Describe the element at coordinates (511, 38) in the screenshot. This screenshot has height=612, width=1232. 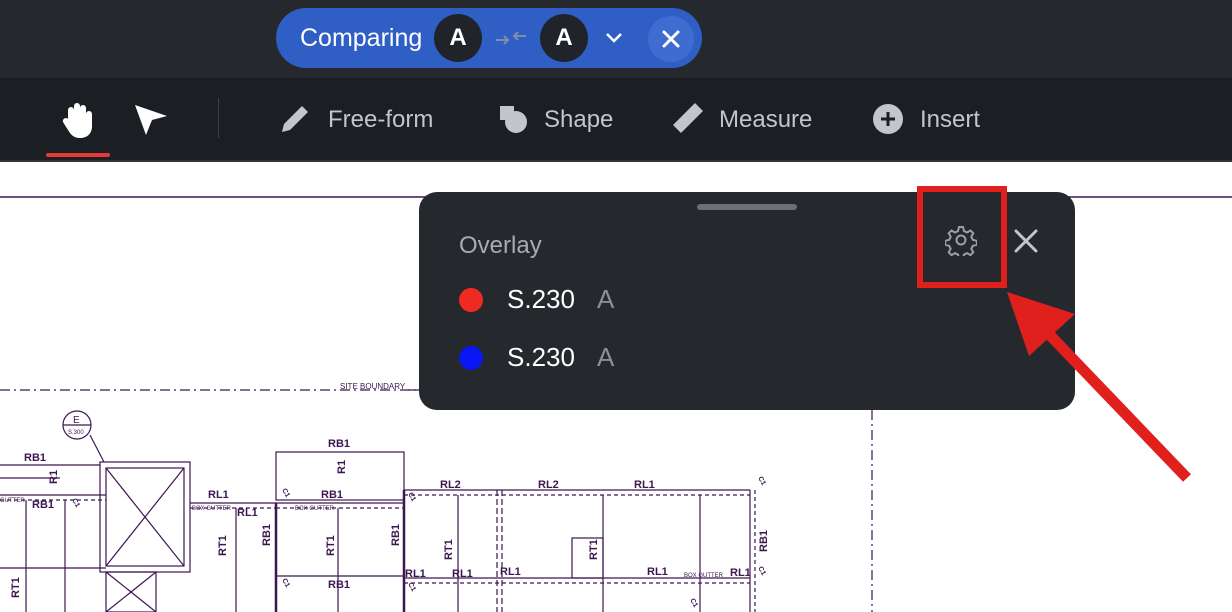
I see `swap-icon` at that location.